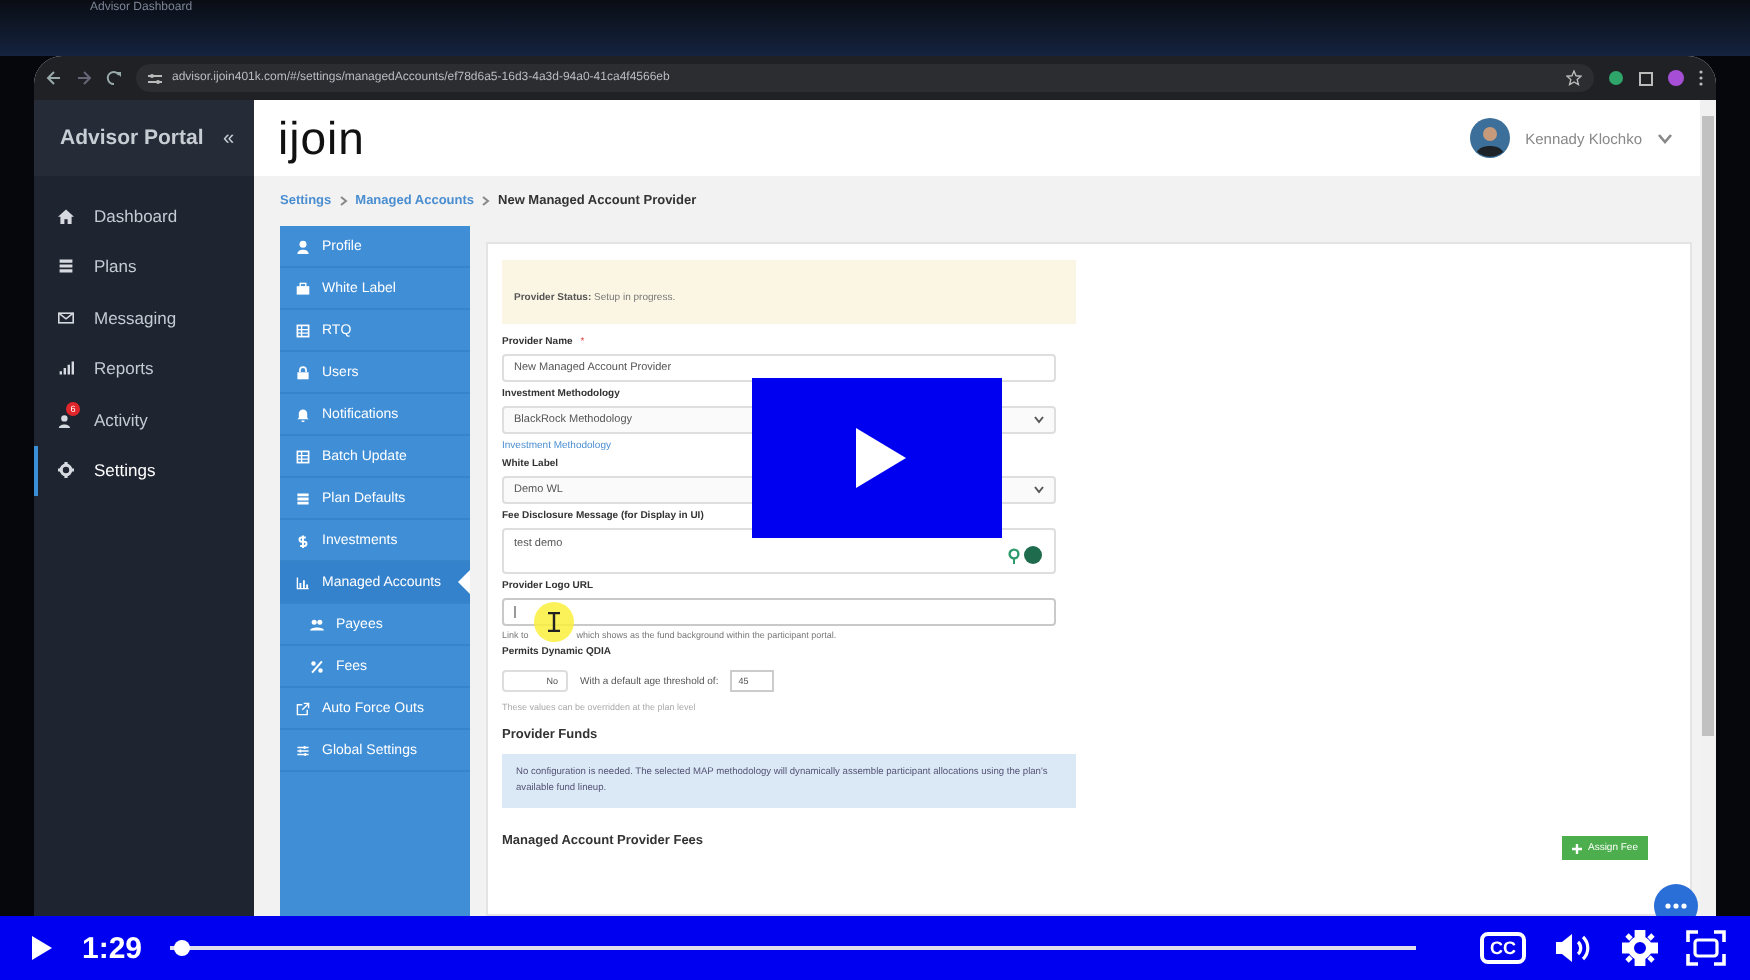  What do you see at coordinates (303, 750) in the screenshot?
I see `sliders-icon` at bounding box center [303, 750].